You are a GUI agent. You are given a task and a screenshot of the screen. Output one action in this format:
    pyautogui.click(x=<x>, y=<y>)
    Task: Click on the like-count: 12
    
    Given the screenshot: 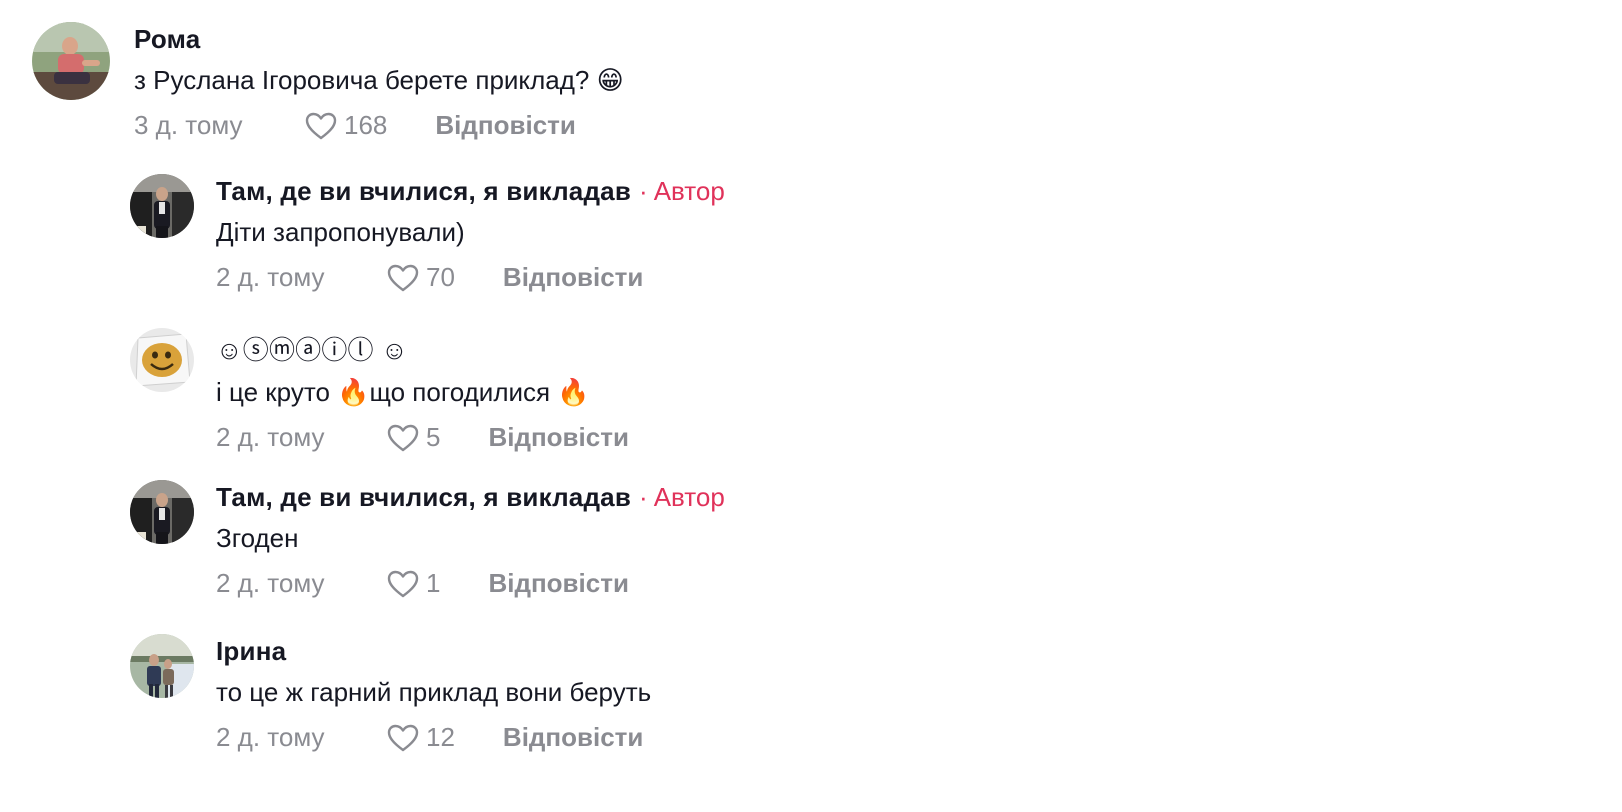 What is the action you would take?
    pyautogui.click(x=440, y=737)
    